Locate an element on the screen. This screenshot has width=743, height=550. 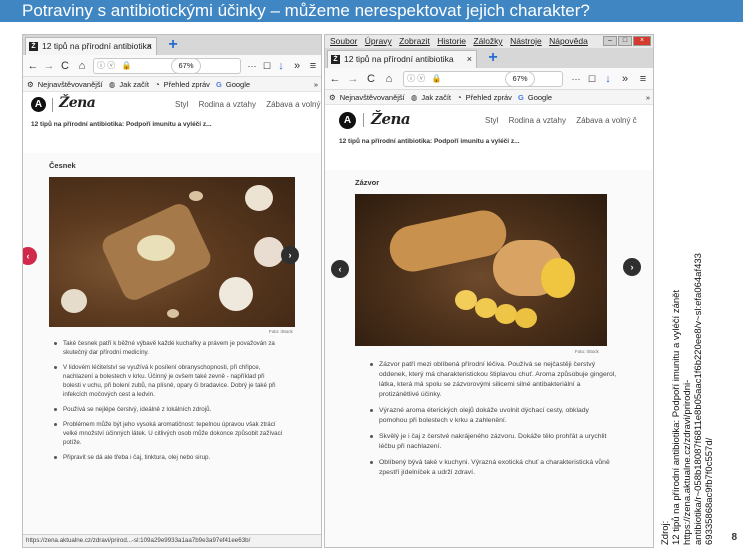
maximize-button: □ is located at coordinates (625, 41).